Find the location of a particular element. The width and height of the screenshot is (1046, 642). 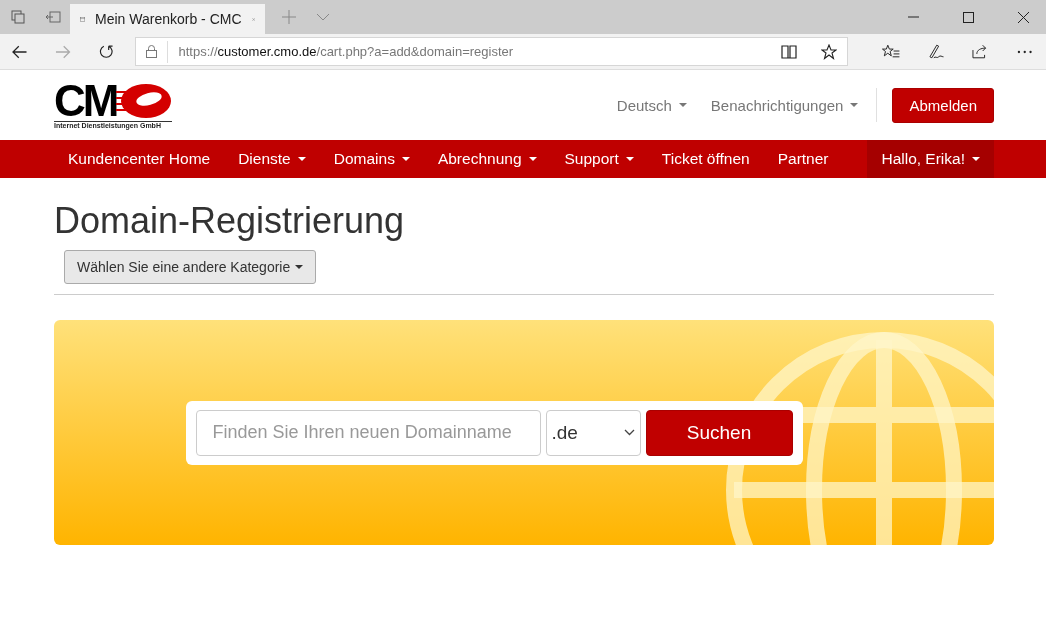

favorites-icon is located at coordinates (891, 51).